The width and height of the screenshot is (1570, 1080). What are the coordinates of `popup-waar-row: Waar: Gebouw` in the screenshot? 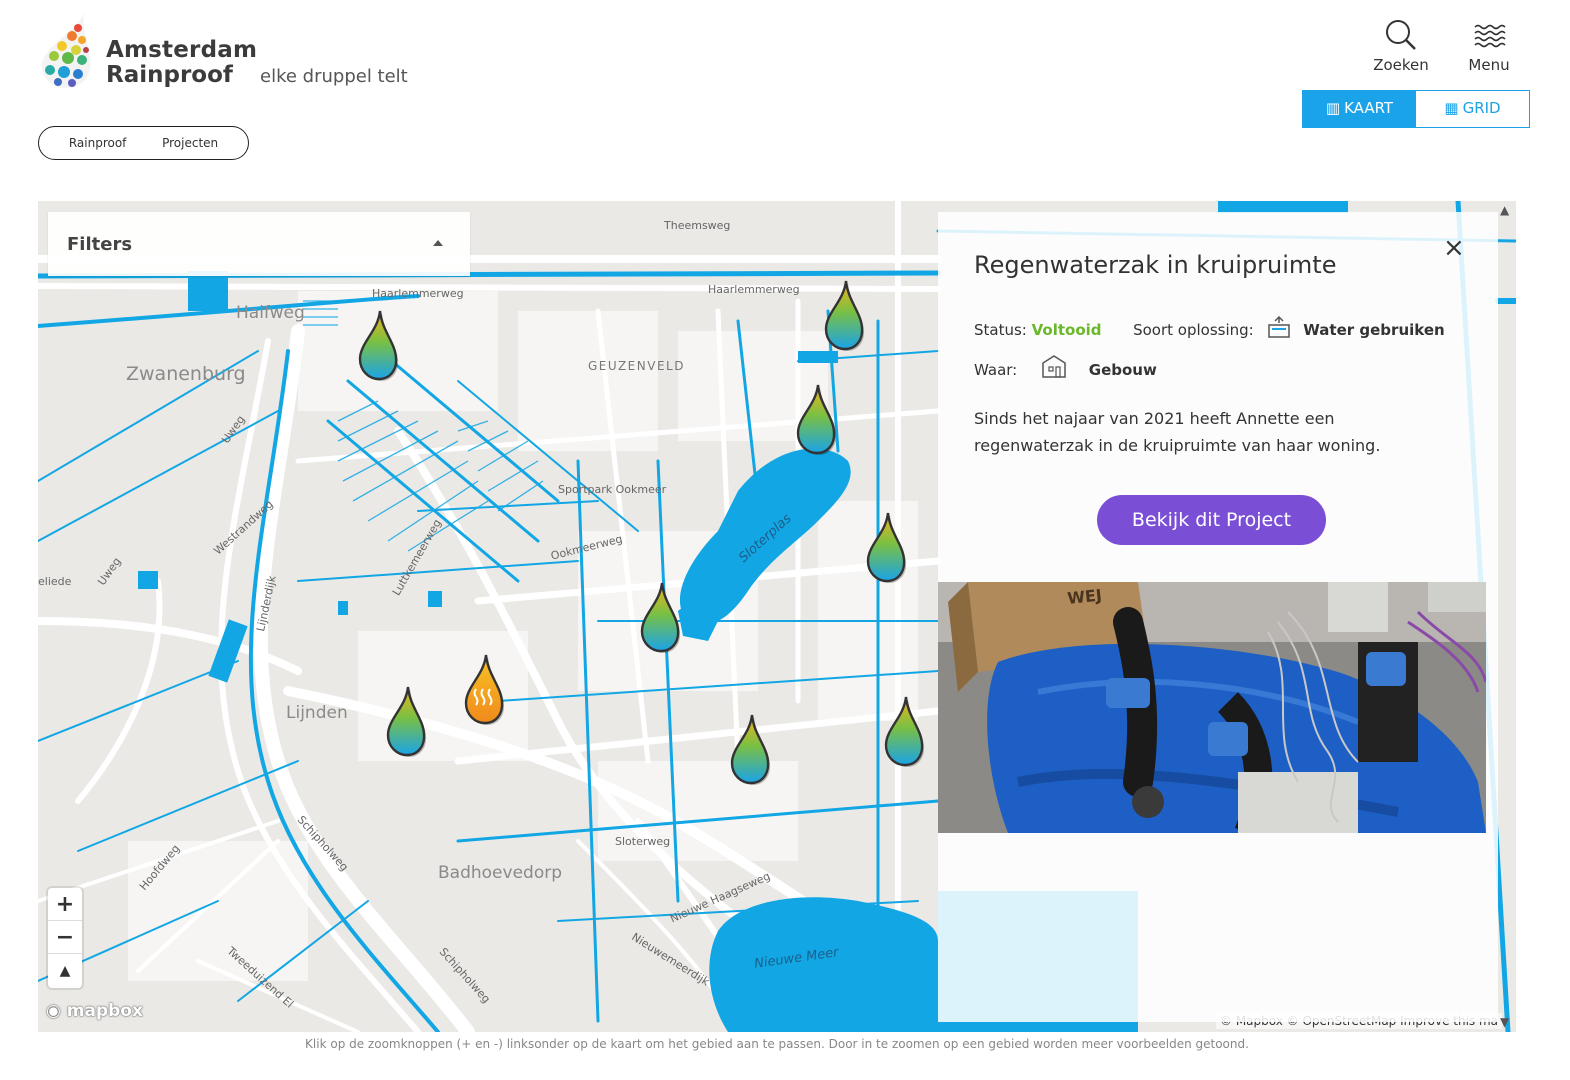 It's located at (1065, 366).